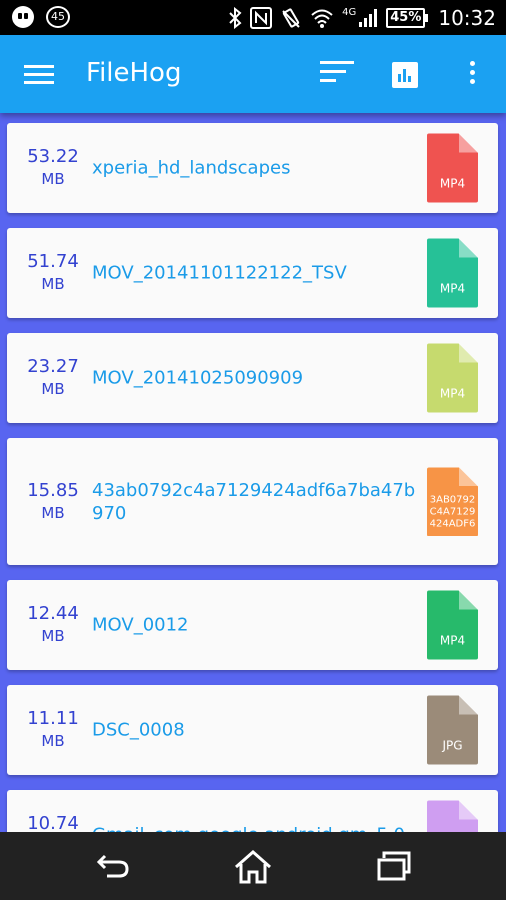 This screenshot has height=900, width=506. I want to click on clock: 10:32, so click(467, 17).